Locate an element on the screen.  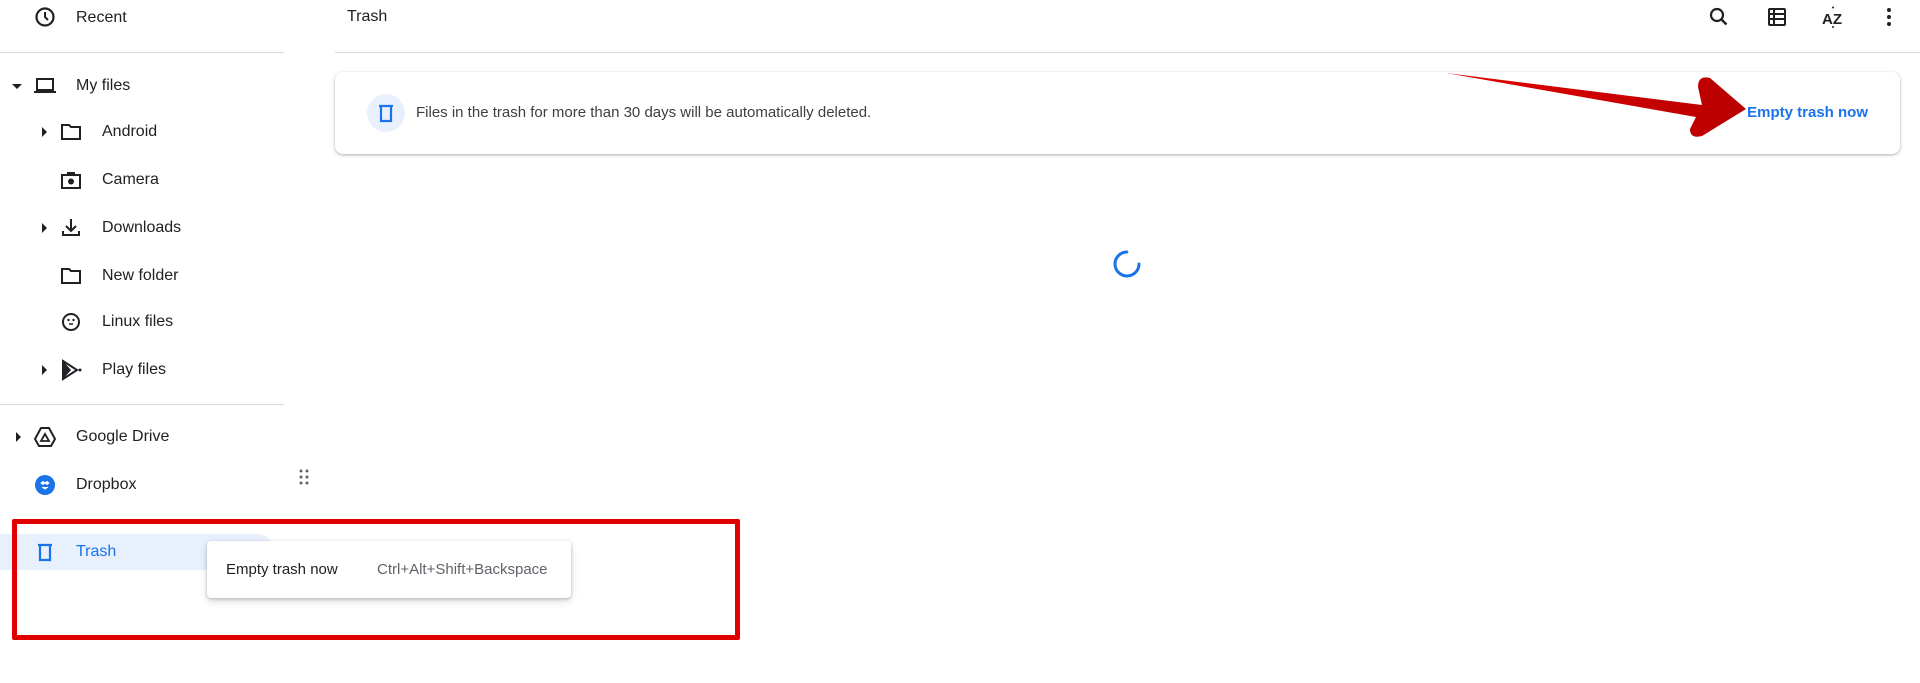
page-title: Trash is located at coordinates (367, 16).